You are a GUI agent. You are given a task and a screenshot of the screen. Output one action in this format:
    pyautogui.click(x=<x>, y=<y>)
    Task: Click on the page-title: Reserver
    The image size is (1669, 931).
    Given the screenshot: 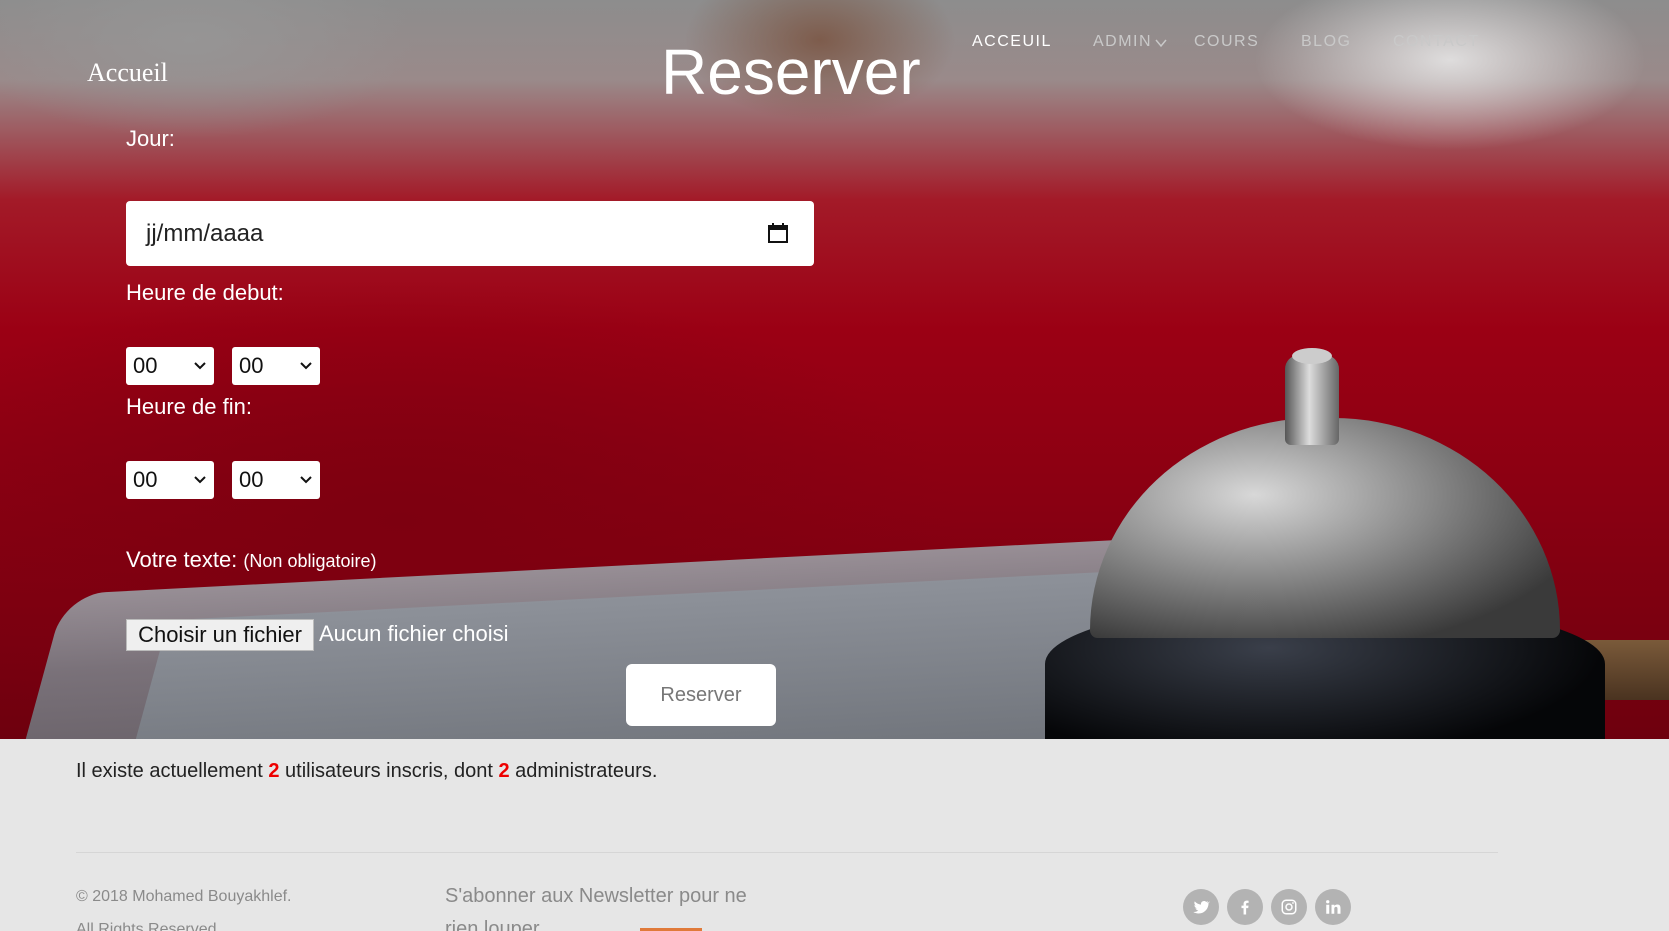 What is the action you would take?
    pyautogui.click(x=791, y=72)
    